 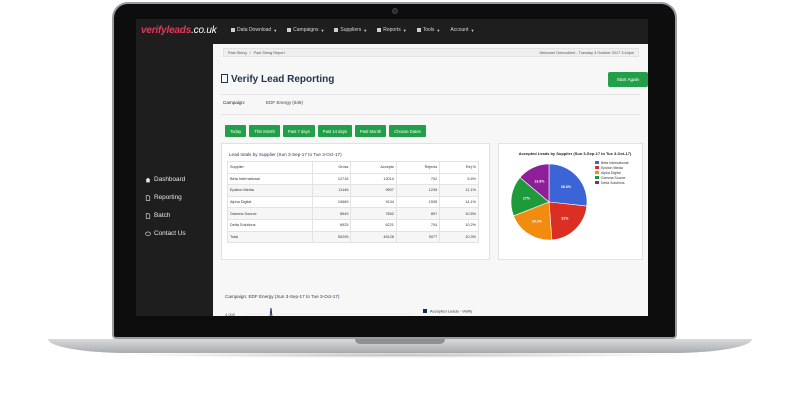 I want to click on choose-dates-button: Choose Dates, so click(x=407, y=131).